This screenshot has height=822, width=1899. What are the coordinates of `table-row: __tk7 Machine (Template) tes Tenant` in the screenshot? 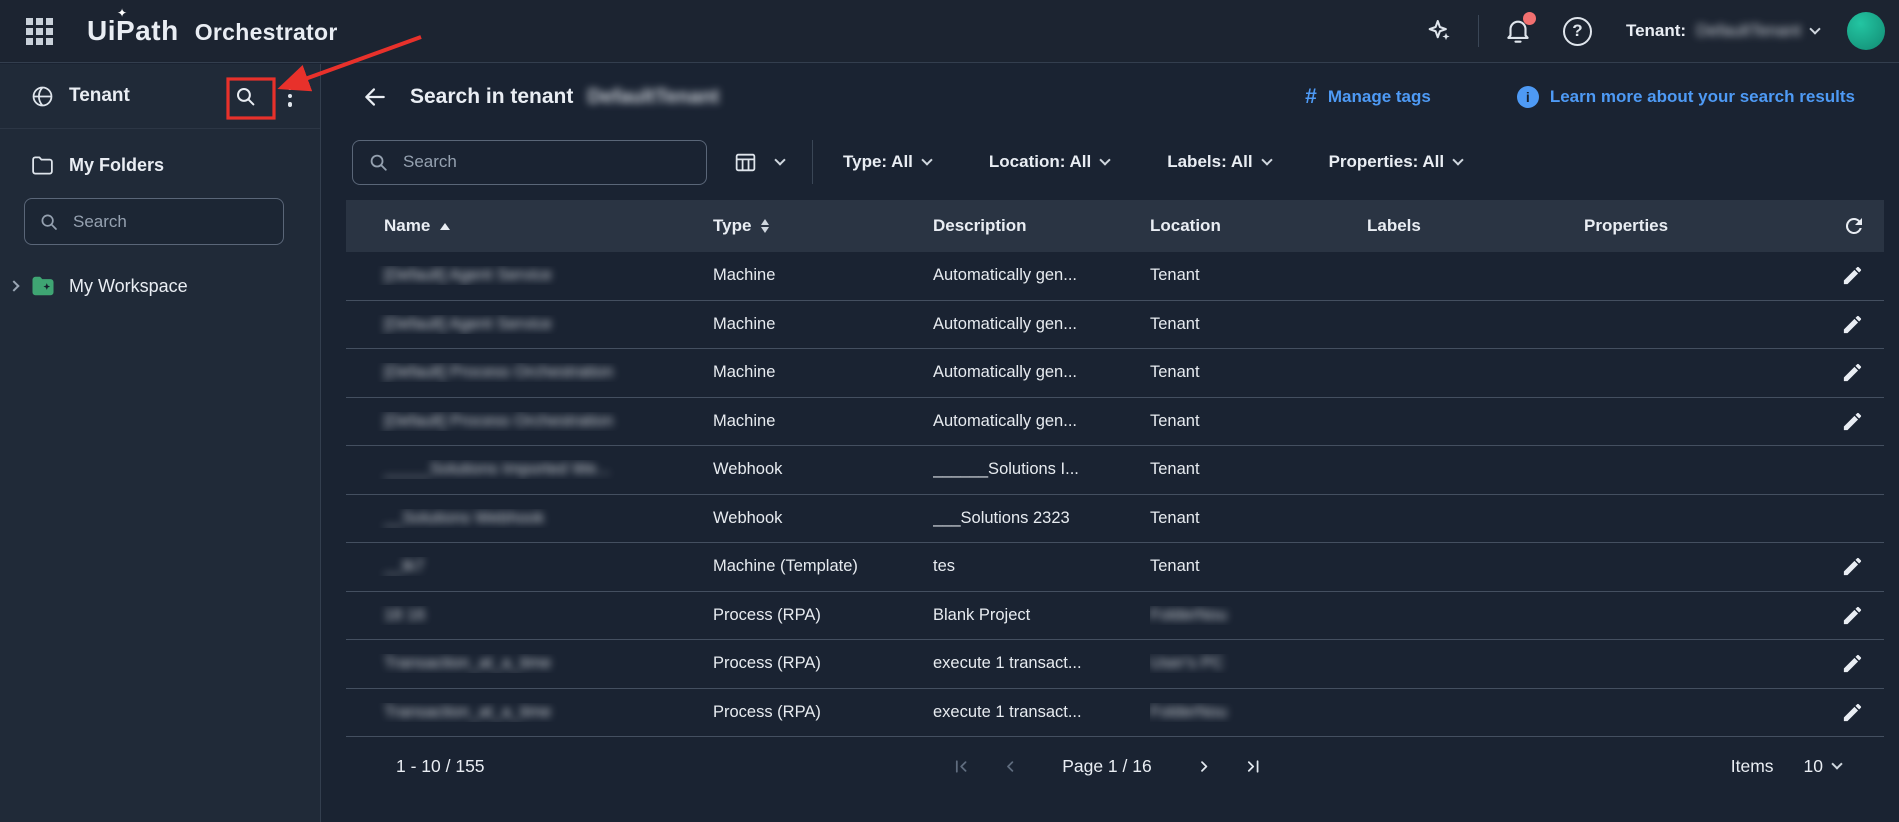 It's located at (1115, 567).